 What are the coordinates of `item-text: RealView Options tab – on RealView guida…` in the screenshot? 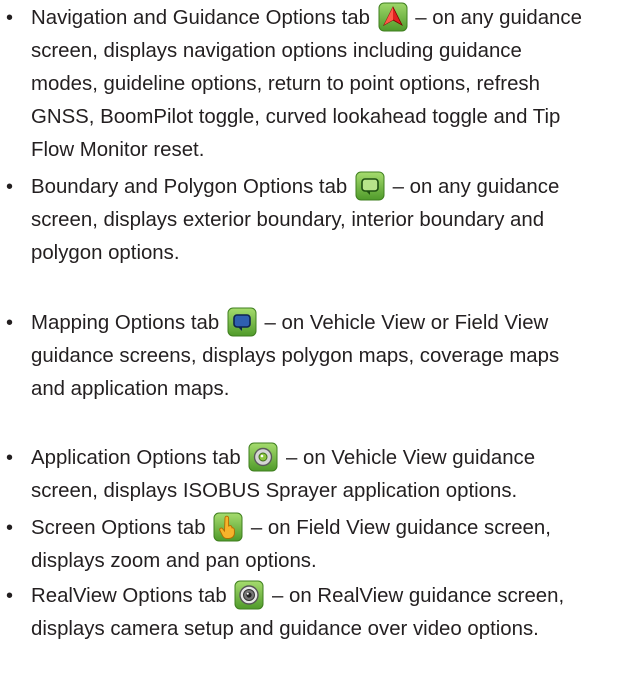 It's located at (327, 613).